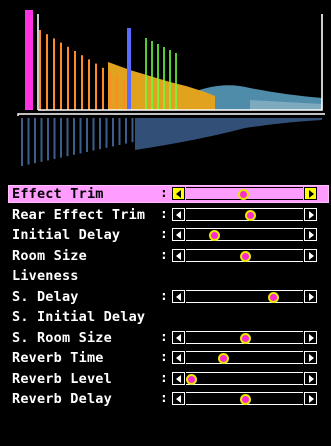 This screenshot has height=446, width=331. I want to click on param-label: Room Size, so click(49, 255).